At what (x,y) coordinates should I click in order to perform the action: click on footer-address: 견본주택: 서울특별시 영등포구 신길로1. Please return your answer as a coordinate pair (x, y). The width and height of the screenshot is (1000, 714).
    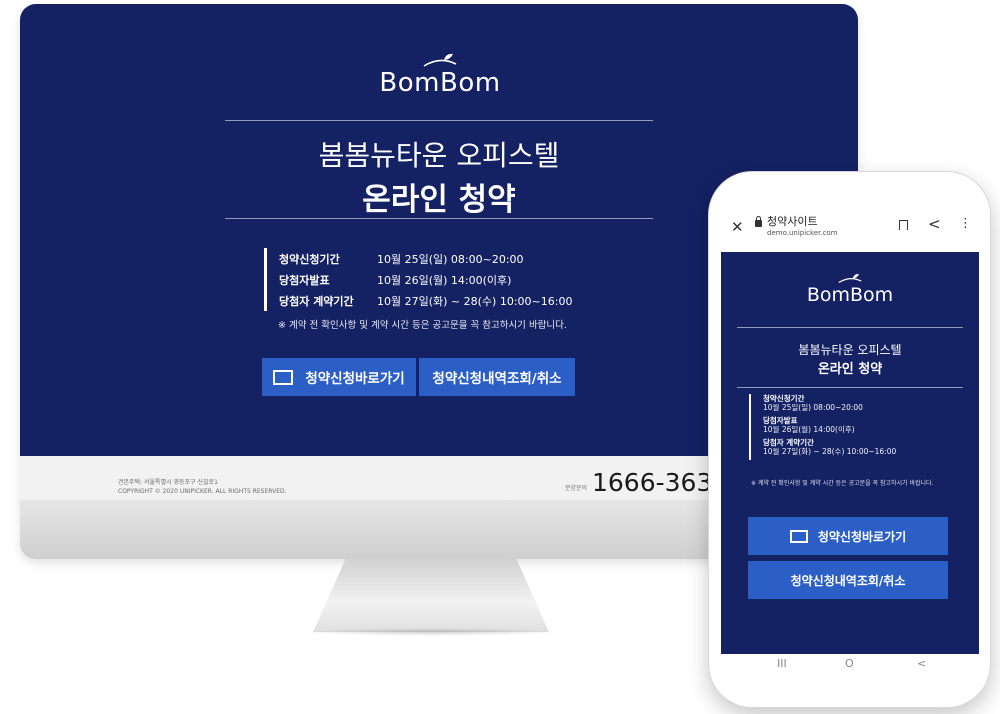
    Looking at the image, I should click on (168, 482).